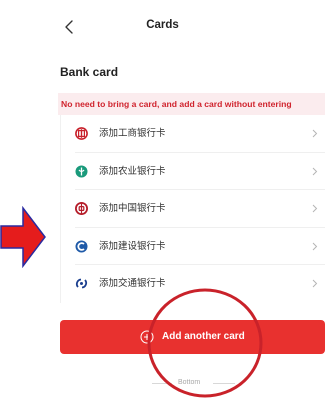 The width and height of the screenshot is (325, 406). Describe the element at coordinates (205, 343) in the screenshot. I see `annotation-circle` at that location.